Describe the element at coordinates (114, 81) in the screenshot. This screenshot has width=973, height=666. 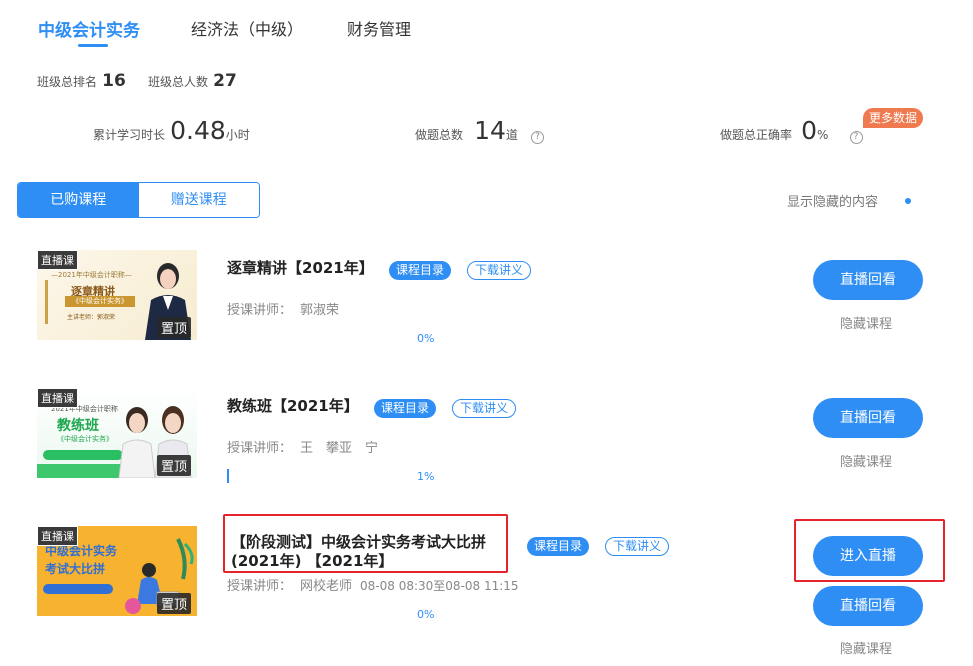
I see `class-rank-value: 16` at that location.